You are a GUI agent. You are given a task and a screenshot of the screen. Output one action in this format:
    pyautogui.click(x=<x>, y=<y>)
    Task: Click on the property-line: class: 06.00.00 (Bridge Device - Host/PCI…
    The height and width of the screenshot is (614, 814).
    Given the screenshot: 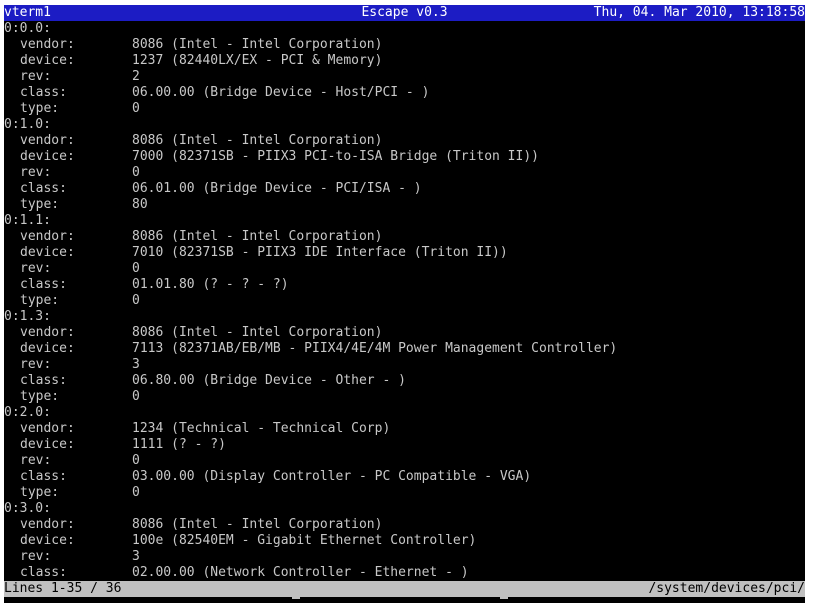 What is the action you would take?
    pyautogui.click(x=404, y=93)
    